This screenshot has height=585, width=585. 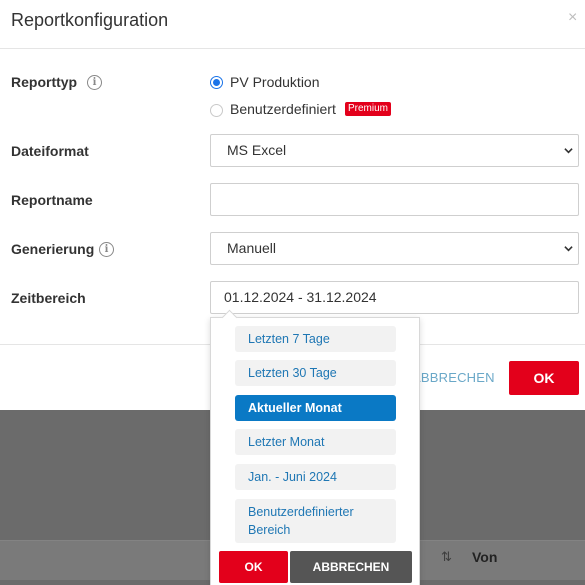 What do you see at coordinates (394, 199) in the screenshot?
I see `reportname-input` at bounding box center [394, 199].